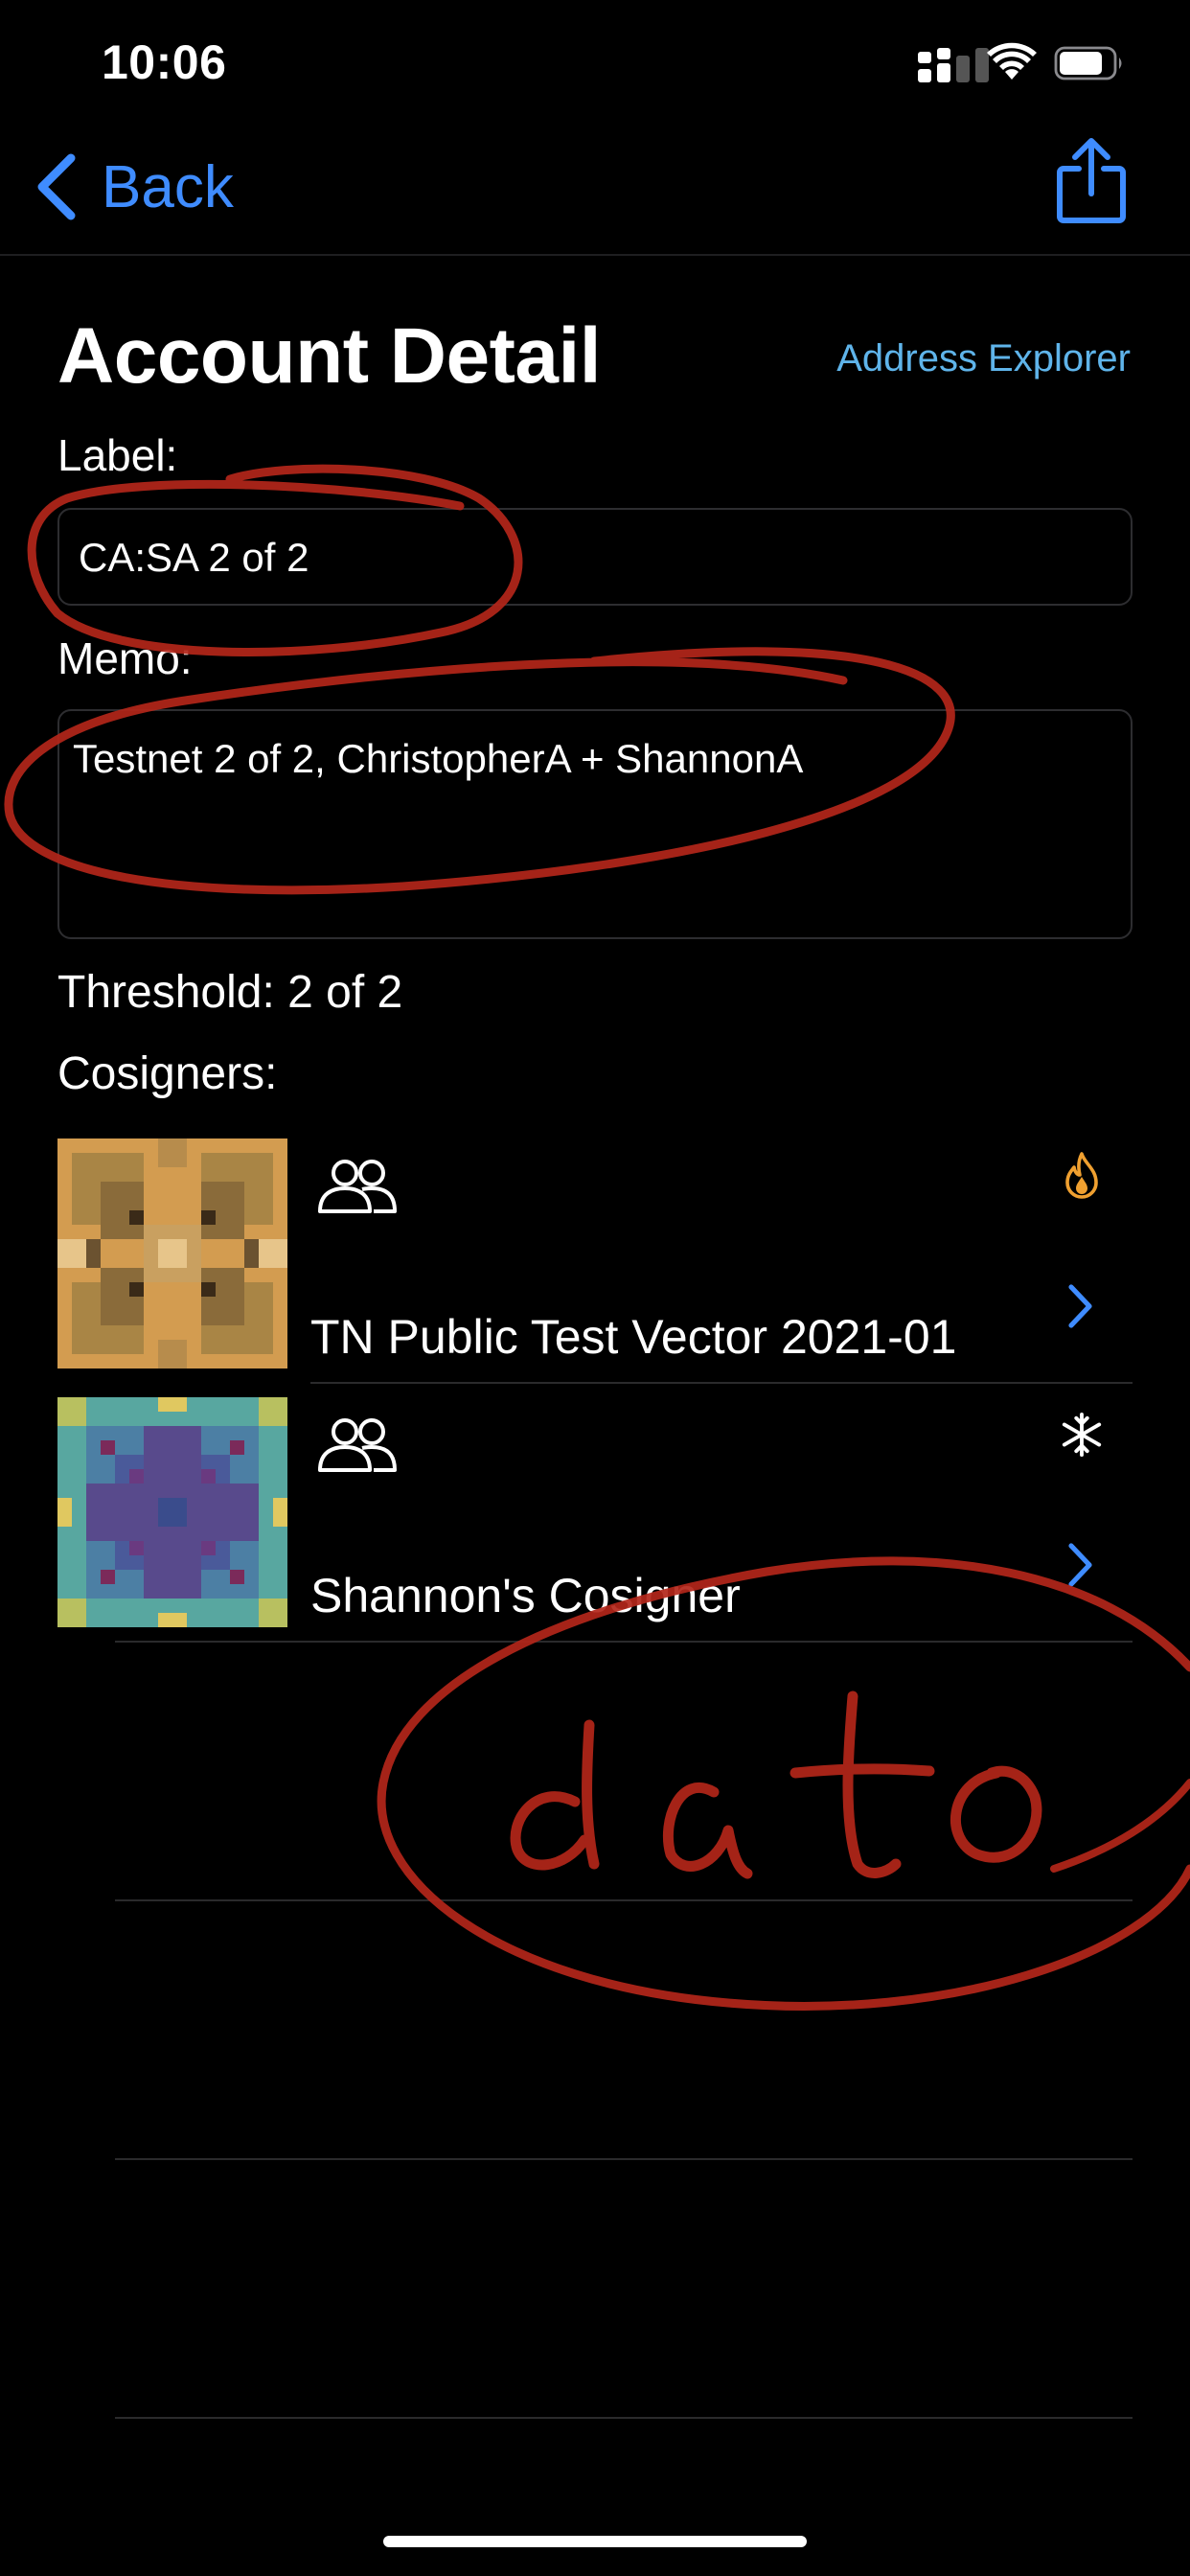  What do you see at coordinates (1088, 63) in the screenshot?
I see `battery-icon` at bounding box center [1088, 63].